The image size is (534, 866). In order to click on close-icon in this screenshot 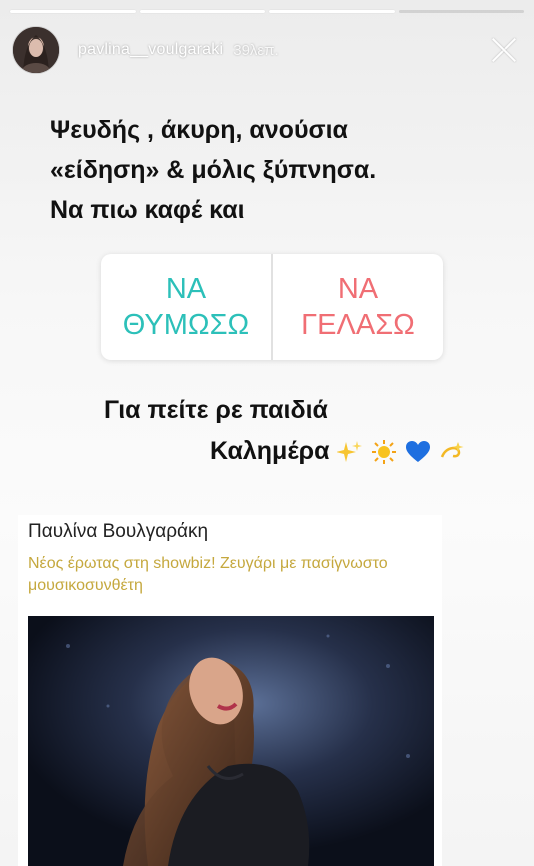, I will do `click(504, 50)`.